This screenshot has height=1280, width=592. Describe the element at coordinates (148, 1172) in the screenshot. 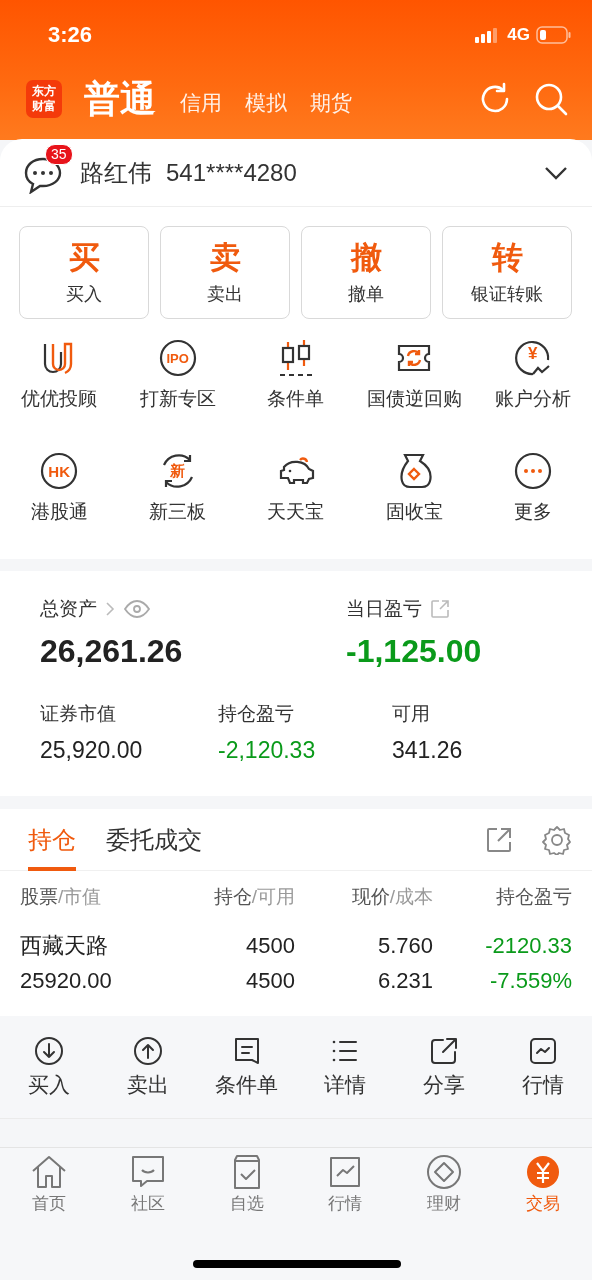

I see `chat-icon` at that location.